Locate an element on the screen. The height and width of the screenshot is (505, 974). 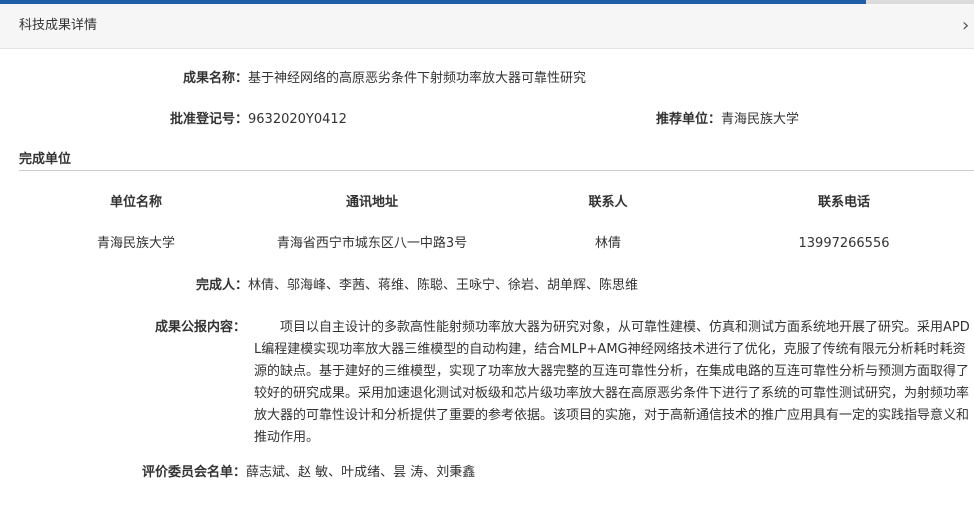
close-icon: › is located at coordinates (968, 26).